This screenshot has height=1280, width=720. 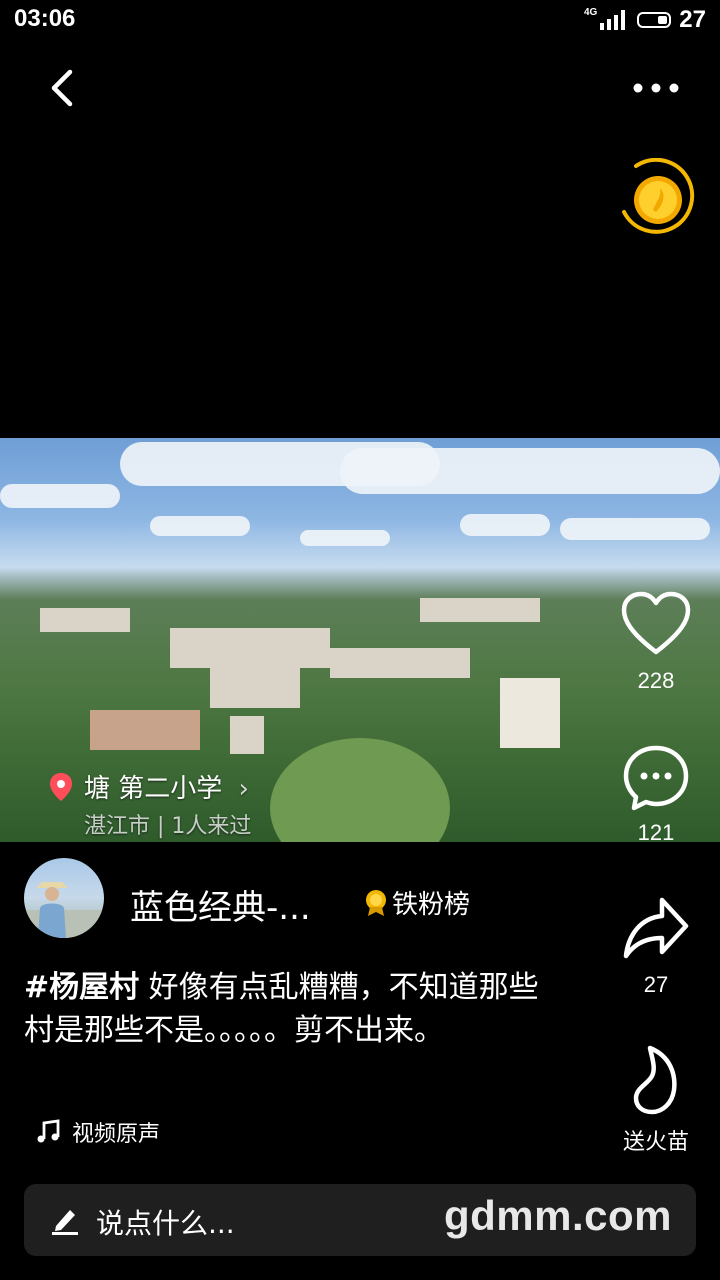 I want to click on status-bar: 03:06 4G 27, so click(x=360, y=20).